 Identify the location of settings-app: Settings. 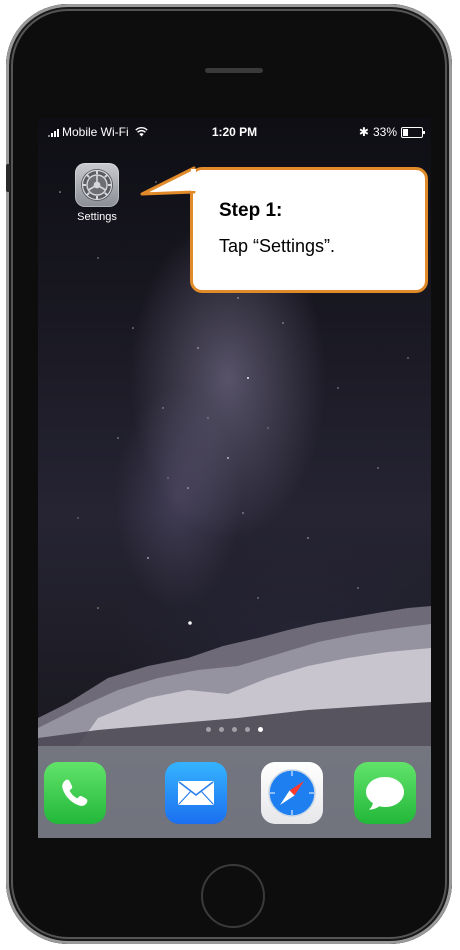
(97, 193).